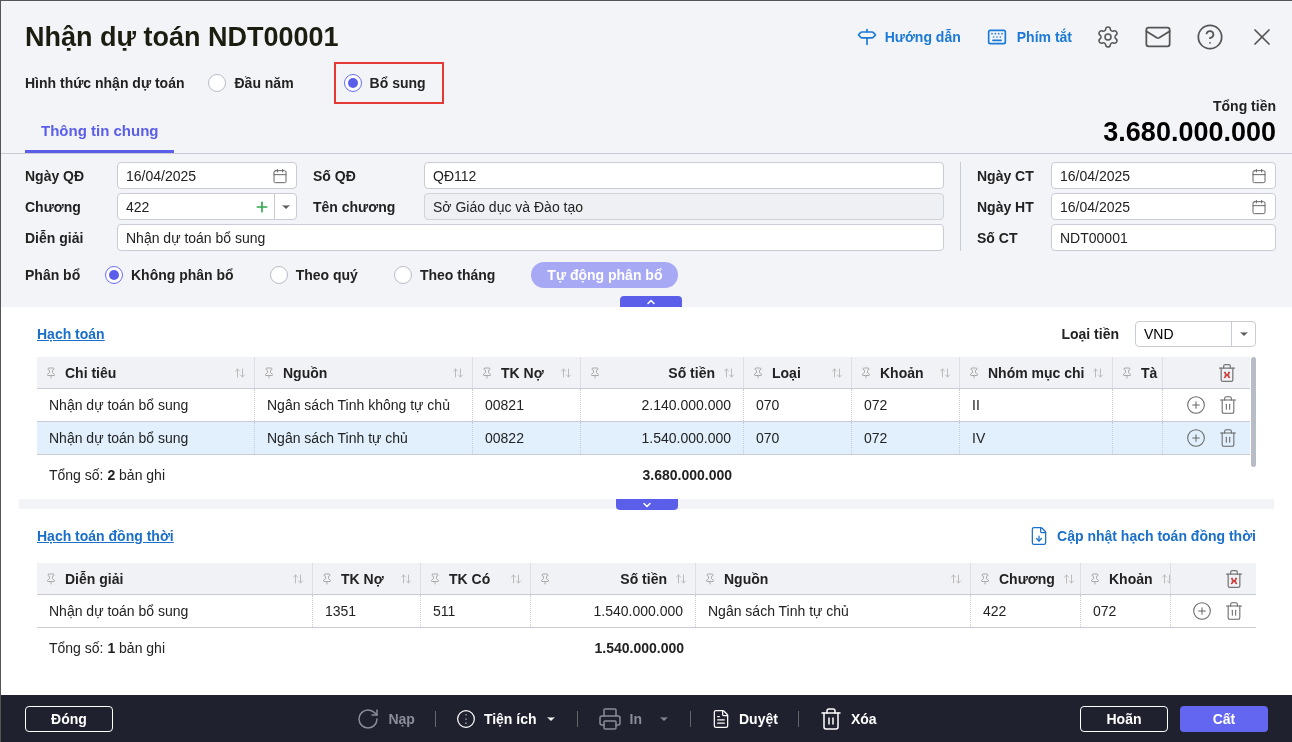 The image size is (1292, 742). I want to click on concurrent-accounting-link: Hạch toán đồng thời, so click(105, 536).